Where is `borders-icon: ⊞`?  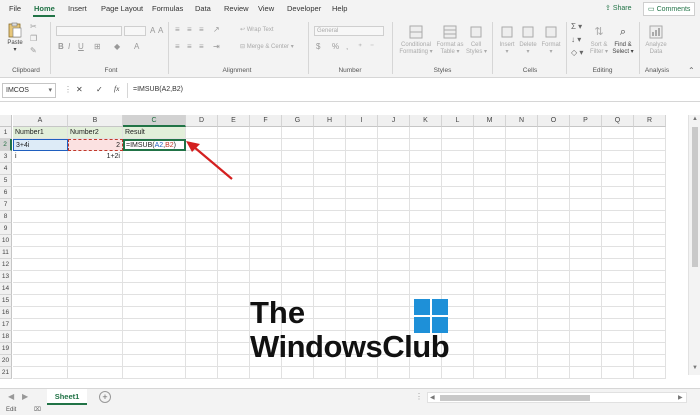 borders-icon: ⊞ is located at coordinates (97, 46).